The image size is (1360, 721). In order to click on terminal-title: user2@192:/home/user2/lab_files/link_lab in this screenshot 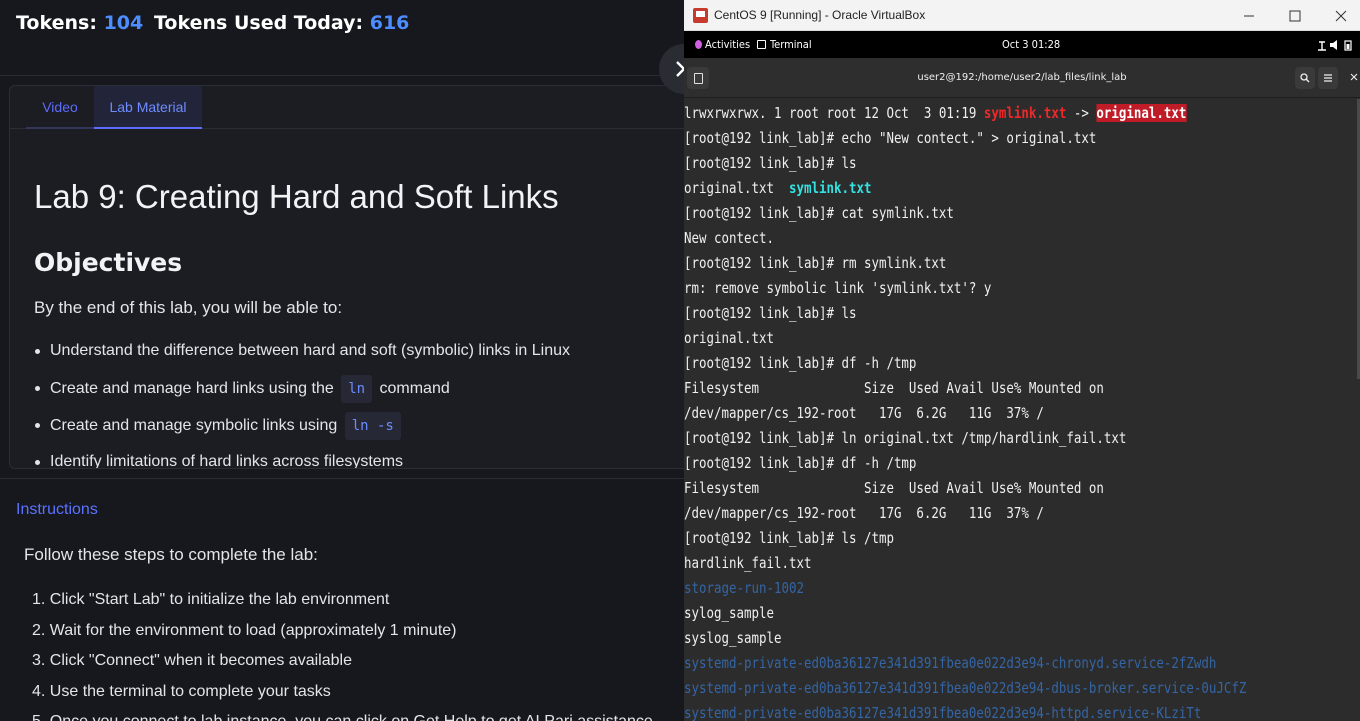, I will do `click(1022, 77)`.